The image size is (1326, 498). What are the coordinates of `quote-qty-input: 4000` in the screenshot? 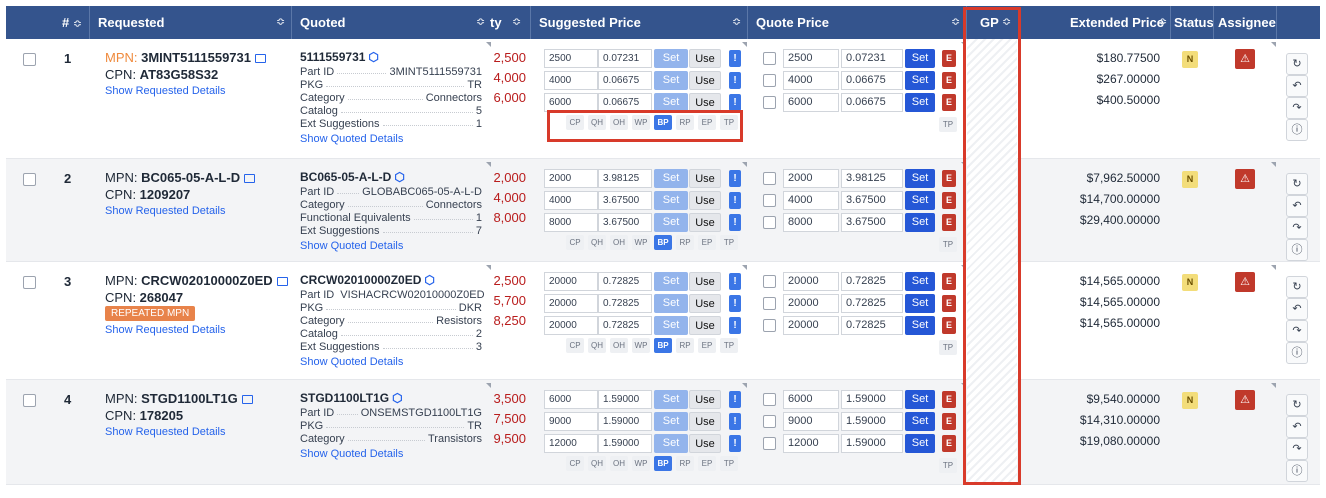 It's located at (811, 200).